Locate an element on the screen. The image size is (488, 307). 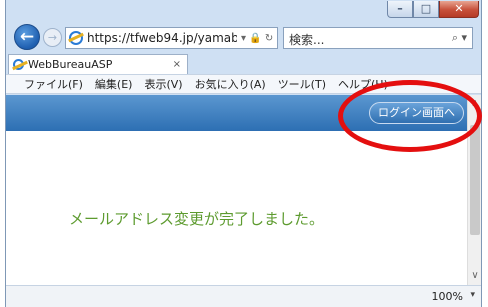
ie-page-icon is located at coordinates (76, 38).